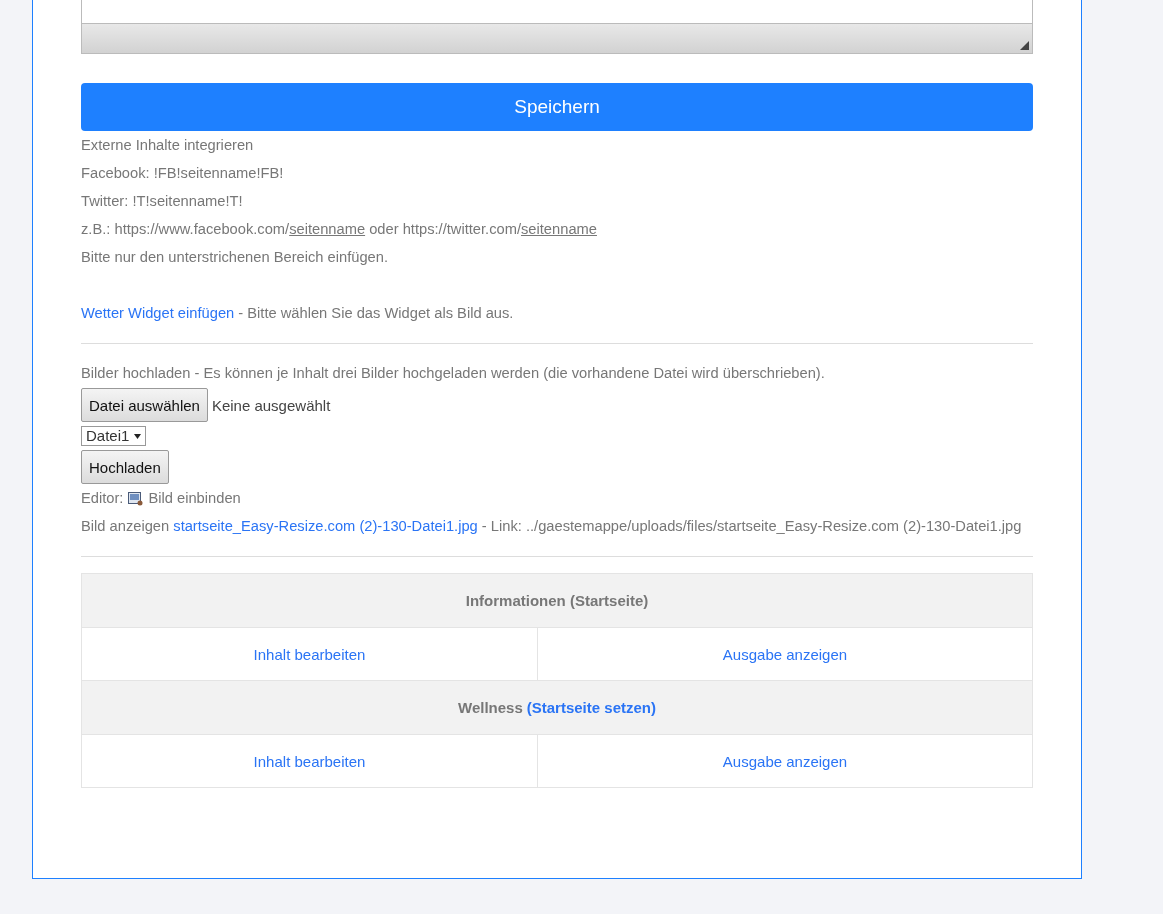 This screenshot has height=914, width=1163. Describe the element at coordinates (339, 229) in the screenshot. I see `example-urls: z.B.: https://www.facebook.com/seitenname oder https://twitter.com/seitenname` at that location.